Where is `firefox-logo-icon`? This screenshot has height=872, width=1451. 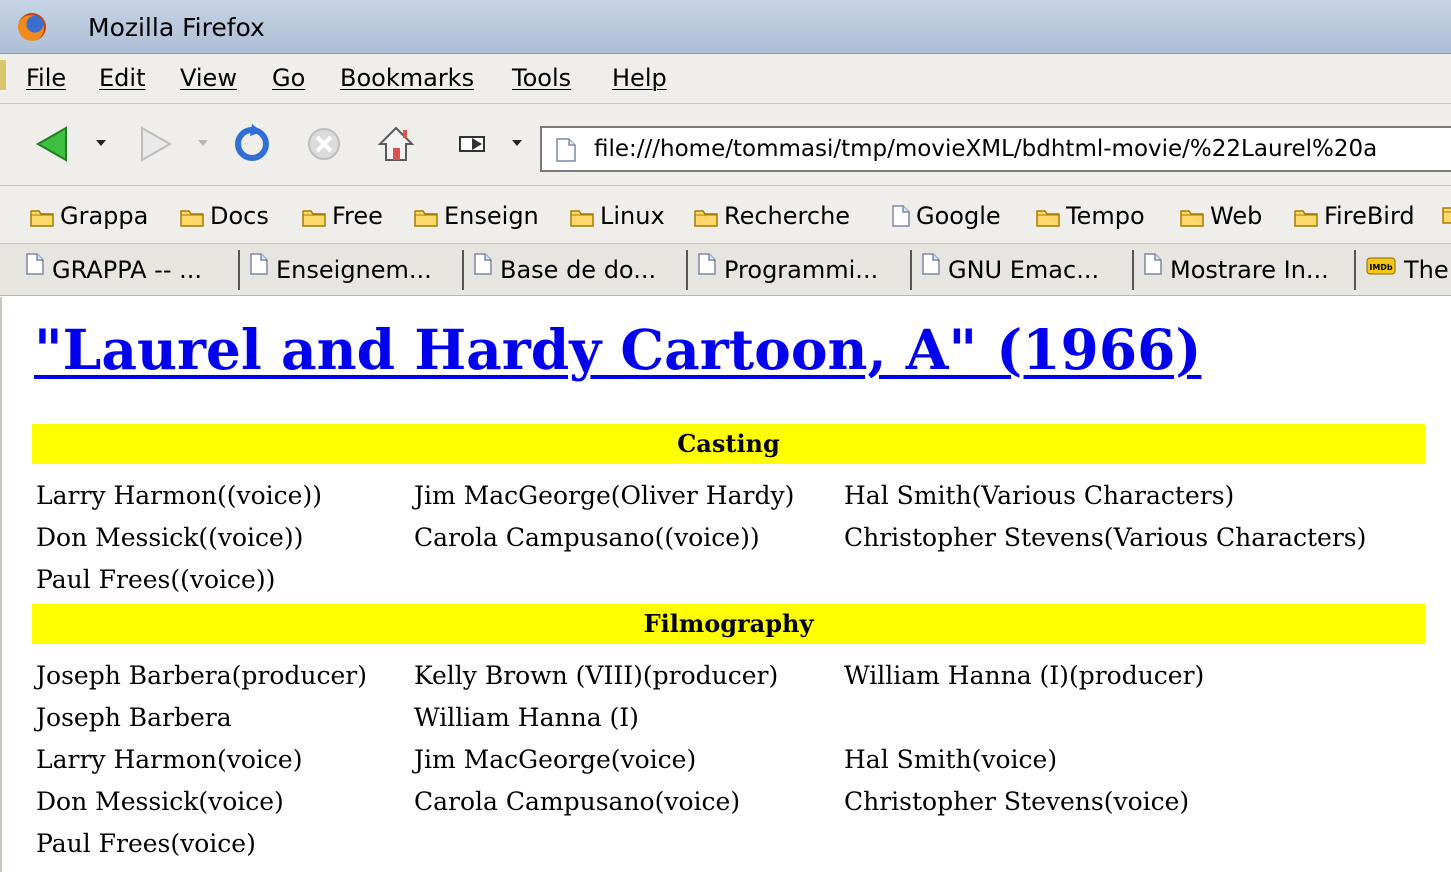
firefox-logo-icon is located at coordinates (32, 27).